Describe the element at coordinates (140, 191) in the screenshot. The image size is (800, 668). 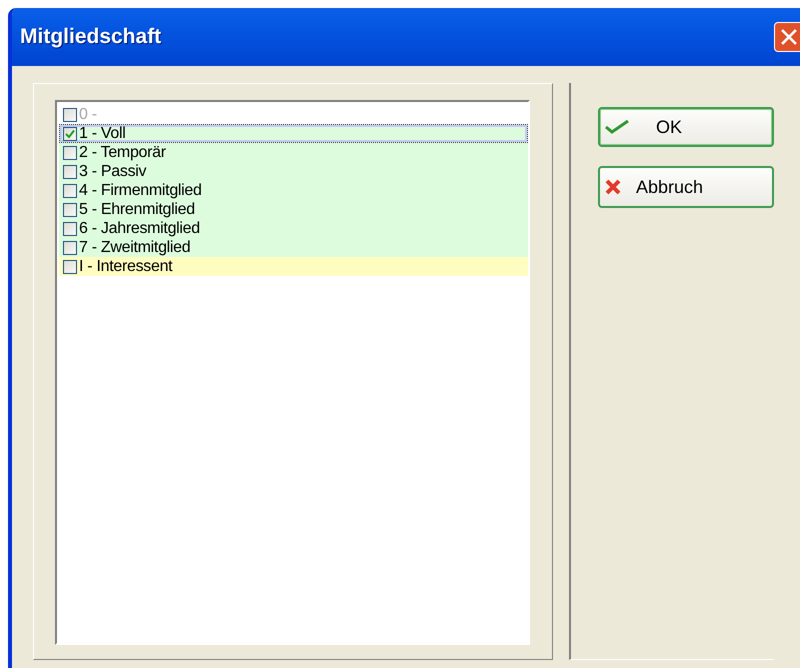
I see `item-label: 4 - Firmenmitglied` at that location.